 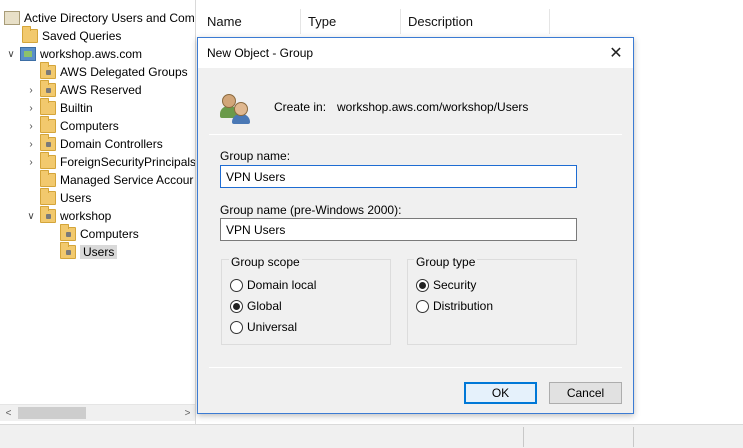 I want to click on ok-button: OK, so click(x=500, y=393).